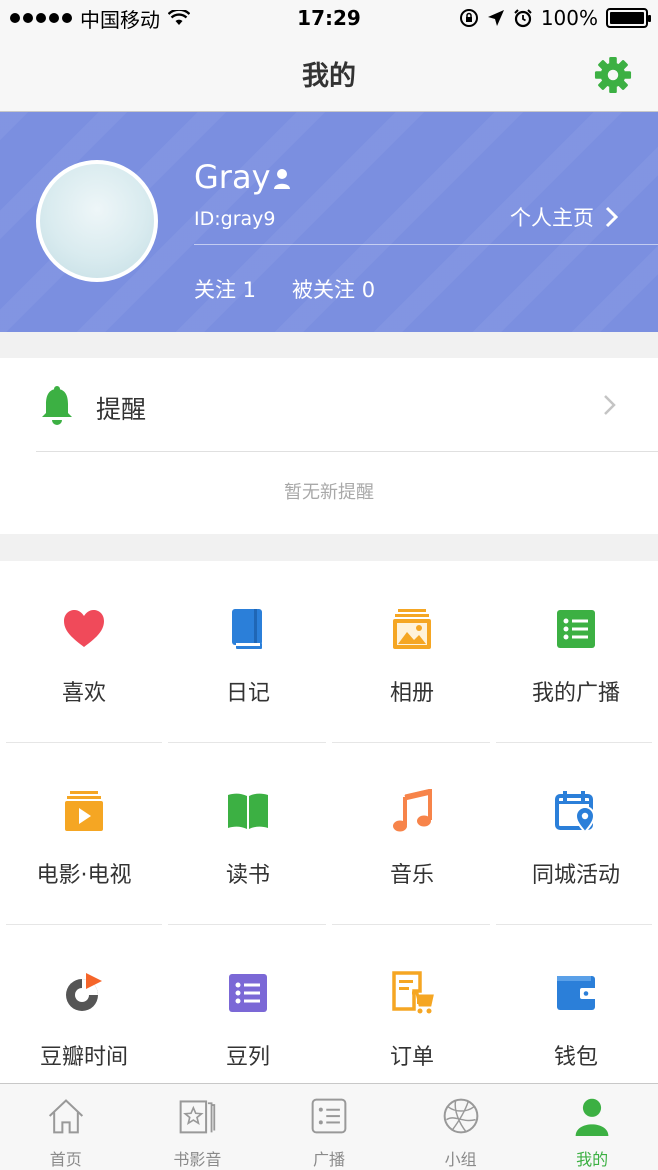  I want to click on grid-item-like: 喜欢, so click(84, 651).